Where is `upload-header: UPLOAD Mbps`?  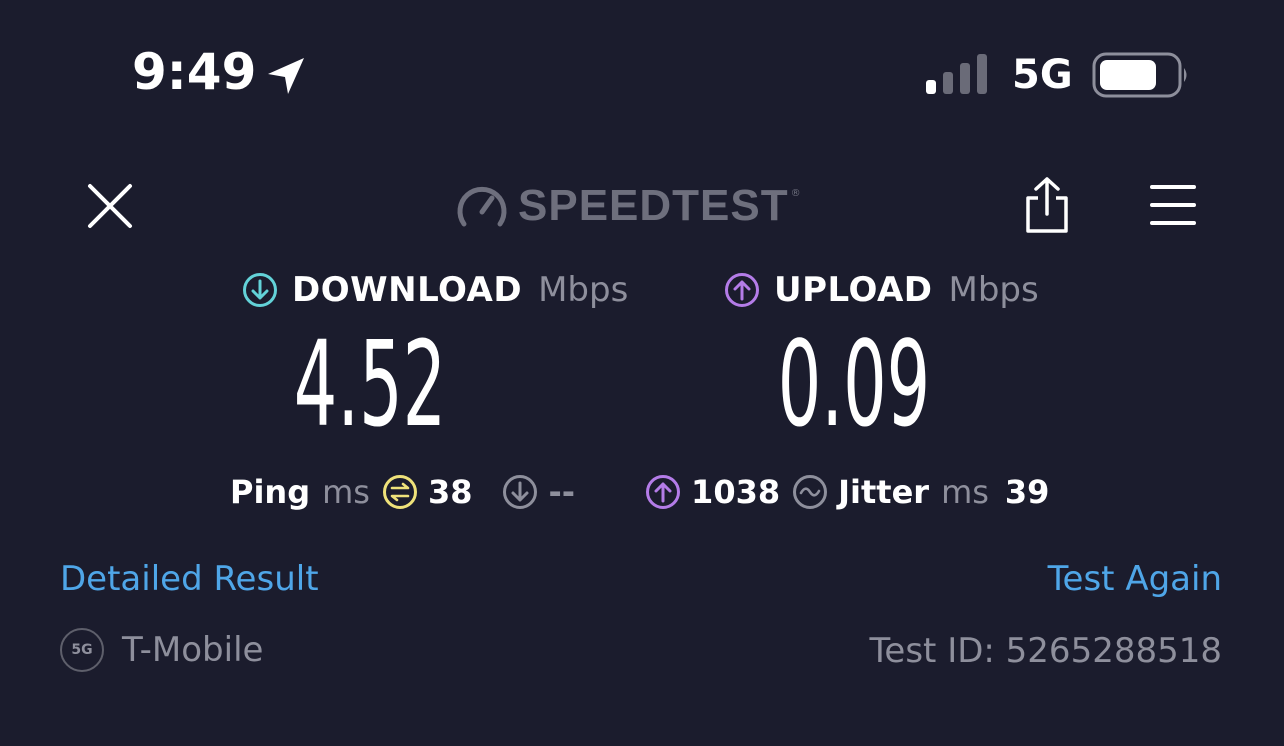 upload-header: UPLOAD Mbps is located at coordinates (881, 290).